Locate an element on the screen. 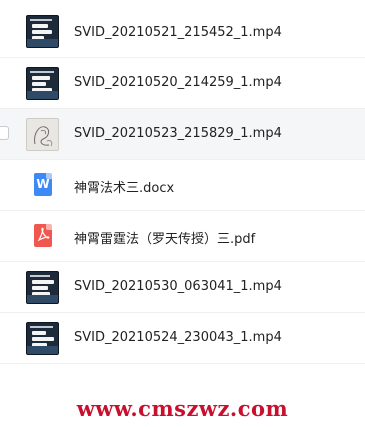 The image size is (365, 427). pdf-document-icon is located at coordinates (43, 235).